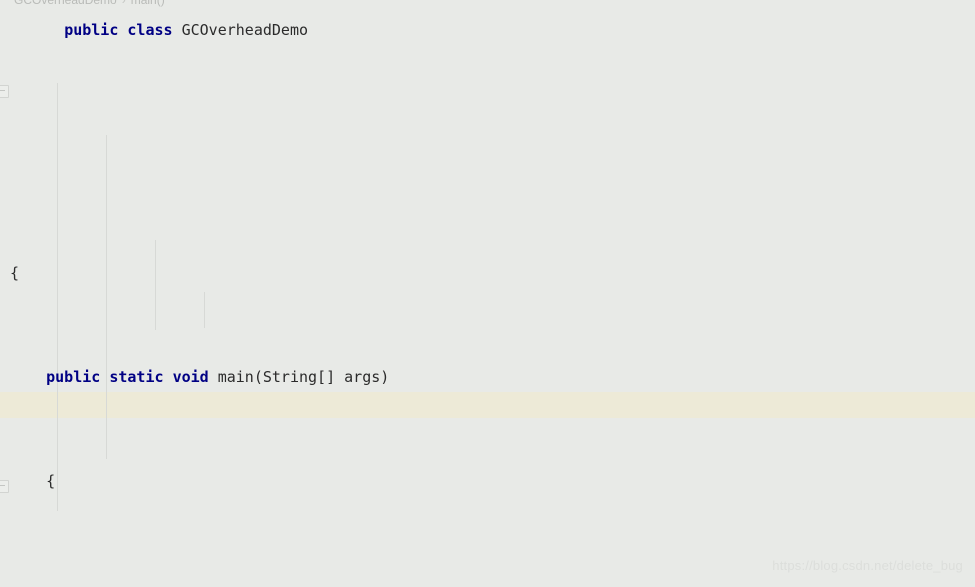  I want to click on breadcrumb-inner: GCOverheadDemo › main(), so click(89, 4).